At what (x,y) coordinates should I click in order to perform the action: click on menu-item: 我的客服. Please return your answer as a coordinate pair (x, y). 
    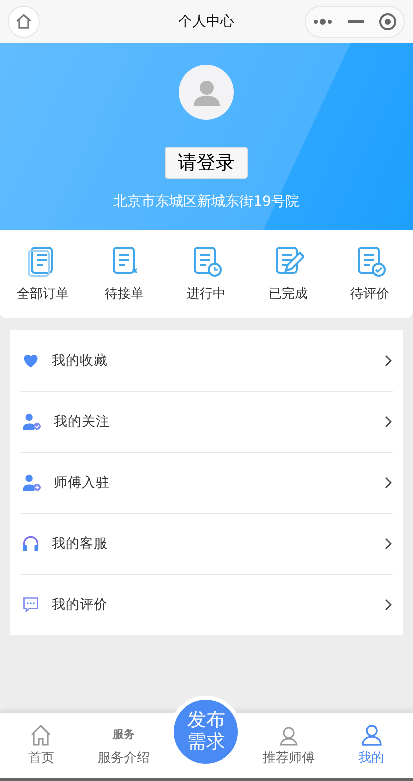
    Looking at the image, I should click on (206, 543).